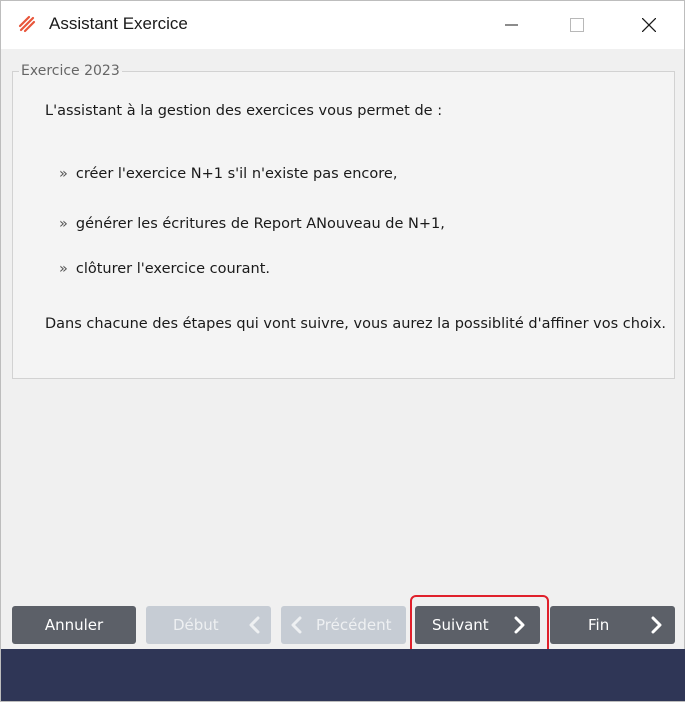  What do you see at coordinates (343, 675) in the screenshot?
I see `footer-bar` at bounding box center [343, 675].